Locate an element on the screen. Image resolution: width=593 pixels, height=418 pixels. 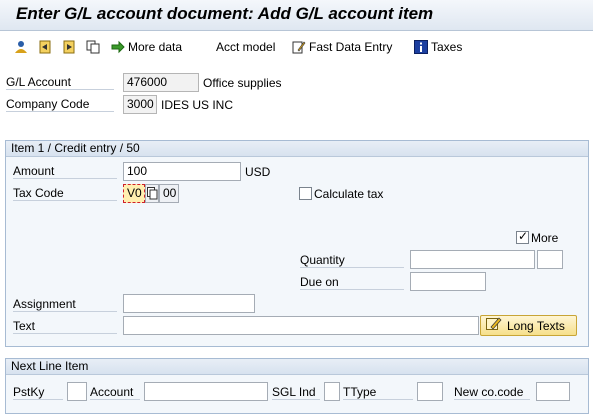
long-texts-button: Long Texts is located at coordinates (528, 325).